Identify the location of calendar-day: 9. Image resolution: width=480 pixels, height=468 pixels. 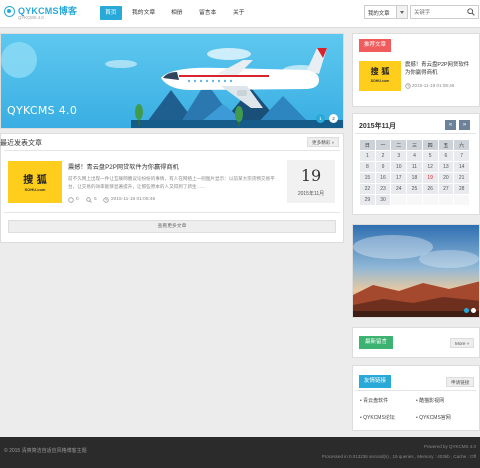
(383, 167).